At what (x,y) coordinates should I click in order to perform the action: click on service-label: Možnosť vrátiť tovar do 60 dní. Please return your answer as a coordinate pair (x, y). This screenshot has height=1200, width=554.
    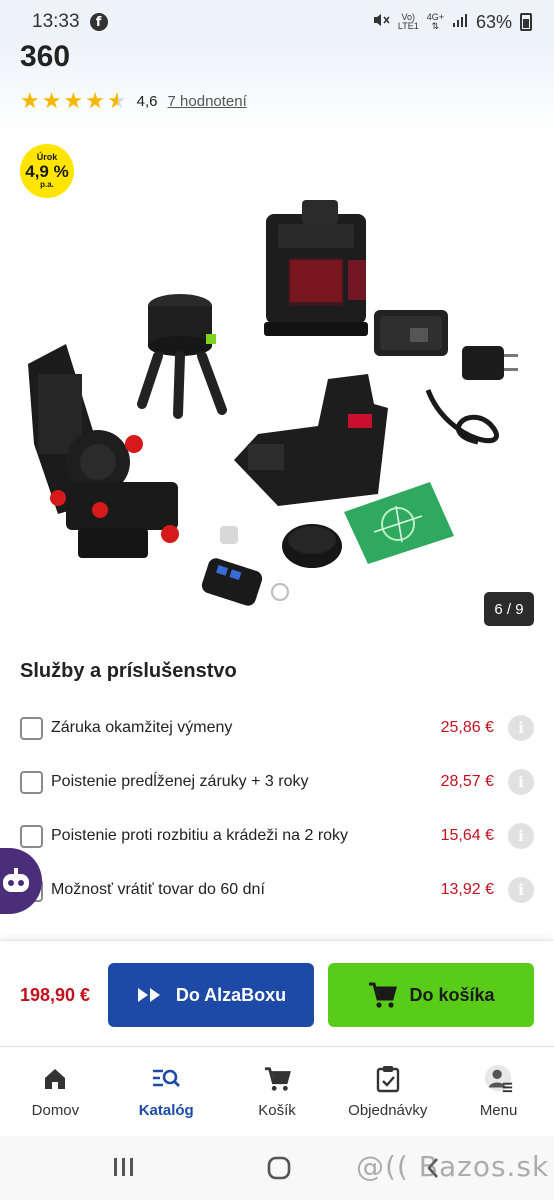
    Looking at the image, I should click on (158, 889).